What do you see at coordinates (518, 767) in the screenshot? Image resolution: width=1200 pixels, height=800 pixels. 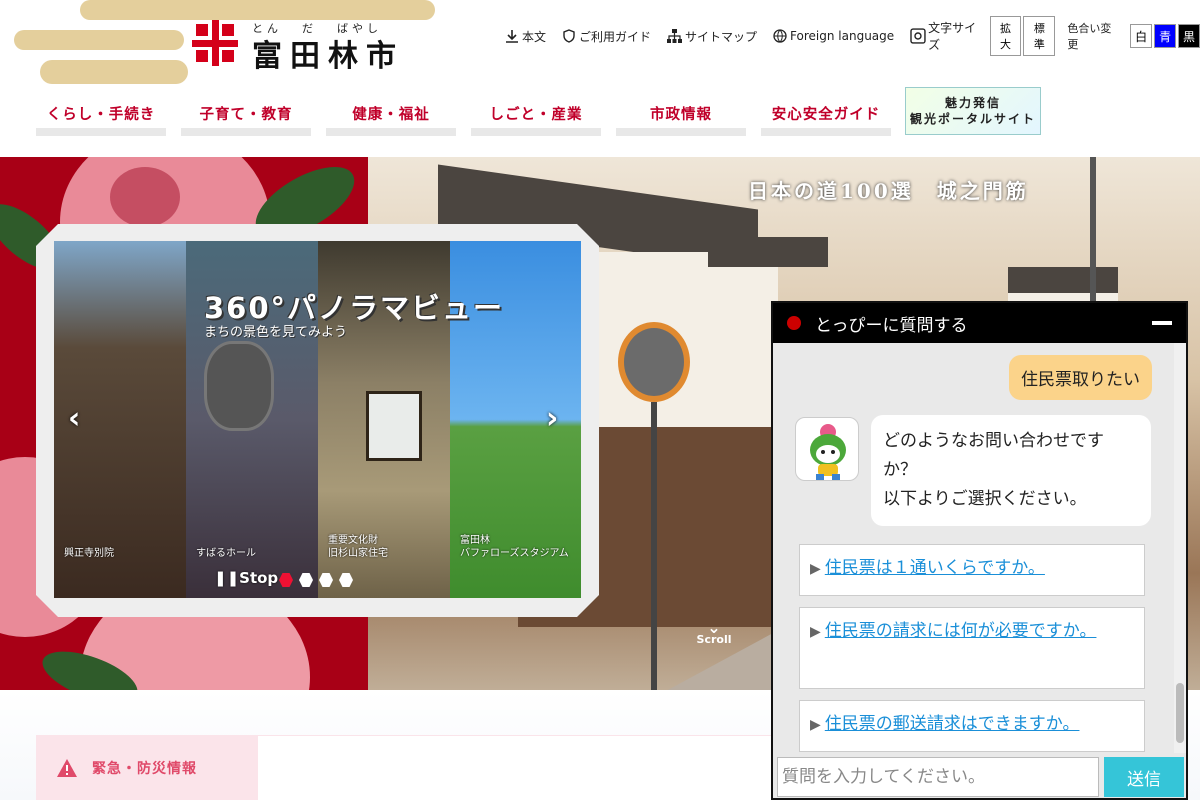 I see `emergency-content` at bounding box center [518, 767].